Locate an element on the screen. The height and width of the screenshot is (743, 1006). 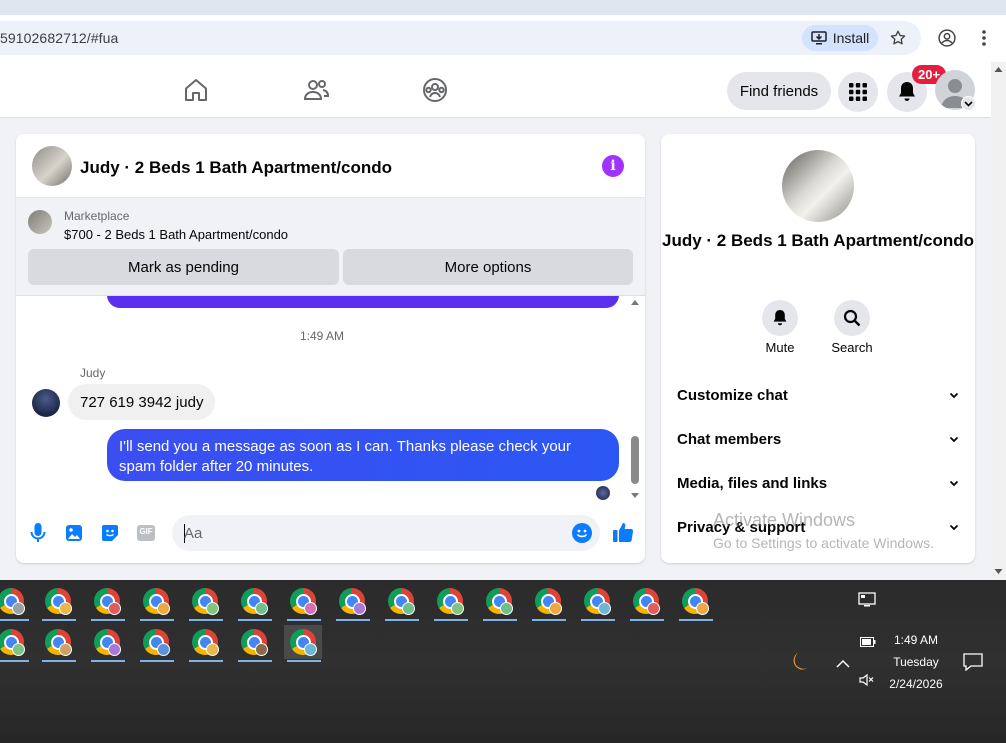
friends-icon is located at coordinates (316, 90).